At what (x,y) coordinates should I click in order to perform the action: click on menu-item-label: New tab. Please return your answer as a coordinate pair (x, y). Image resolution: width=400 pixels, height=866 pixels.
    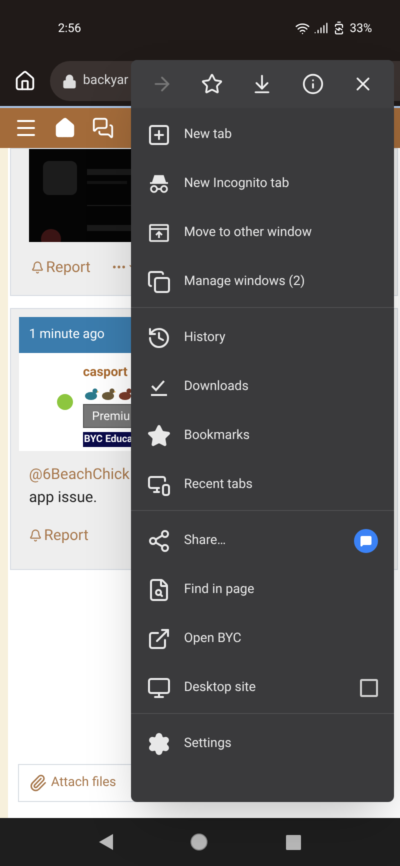
    Looking at the image, I should click on (208, 135).